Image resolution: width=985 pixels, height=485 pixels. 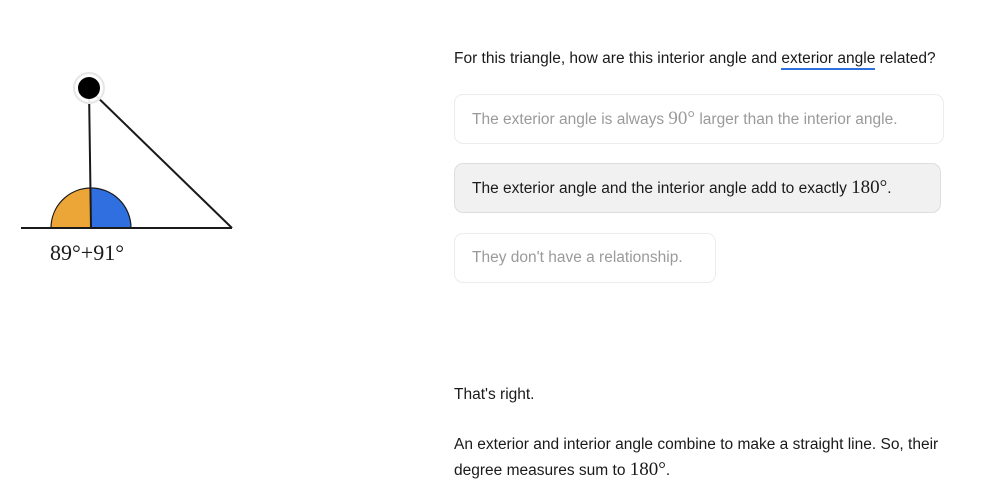 What do you see at coordinates (87, 252) in the screenshot?
I see `angle-sum-label: 89°+91°` at bounding box center [87, 252].